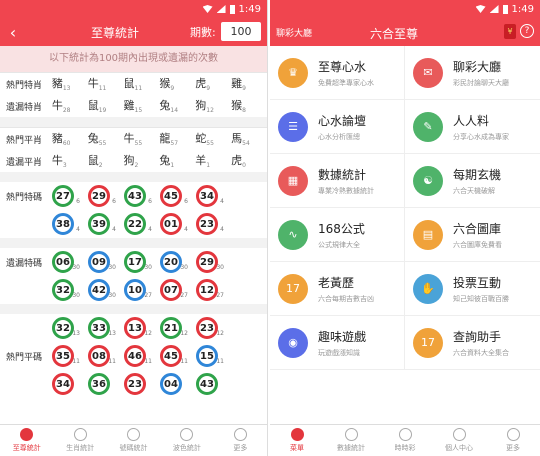  I want to click on number-ball: 42 30, so click(102, 290).